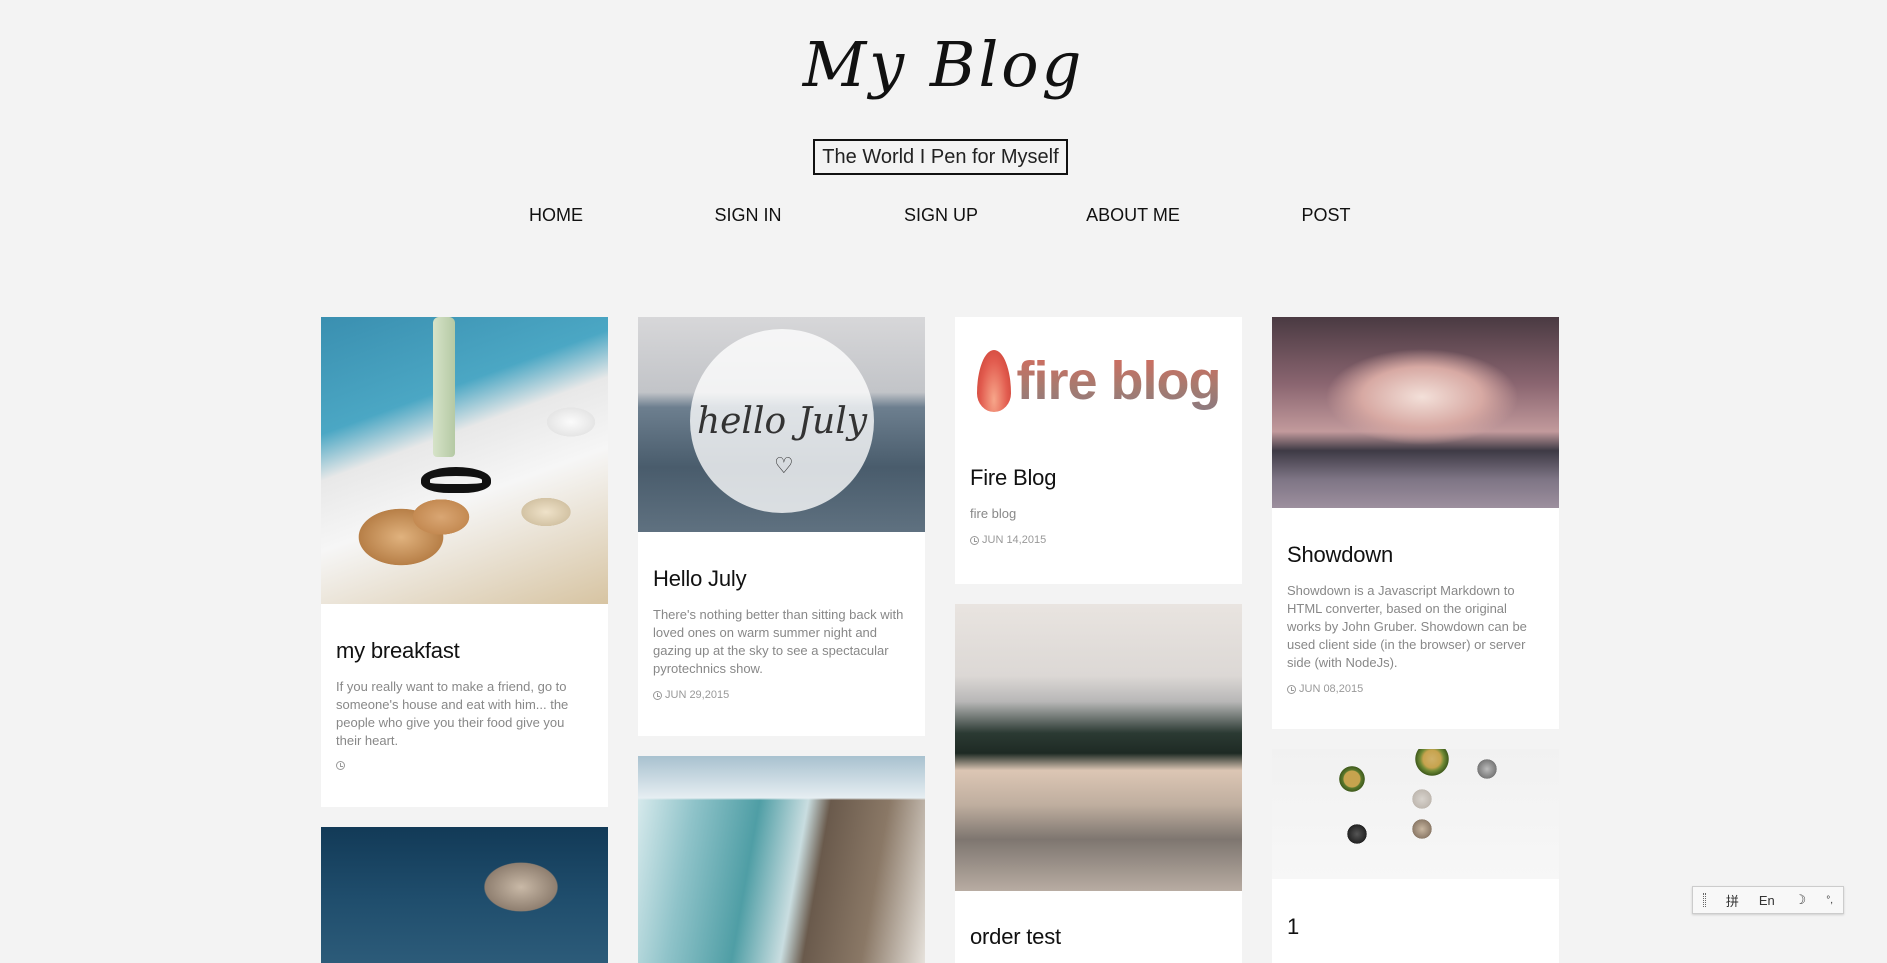  I want to click on drag-handle-icon, so click(1704, 900).